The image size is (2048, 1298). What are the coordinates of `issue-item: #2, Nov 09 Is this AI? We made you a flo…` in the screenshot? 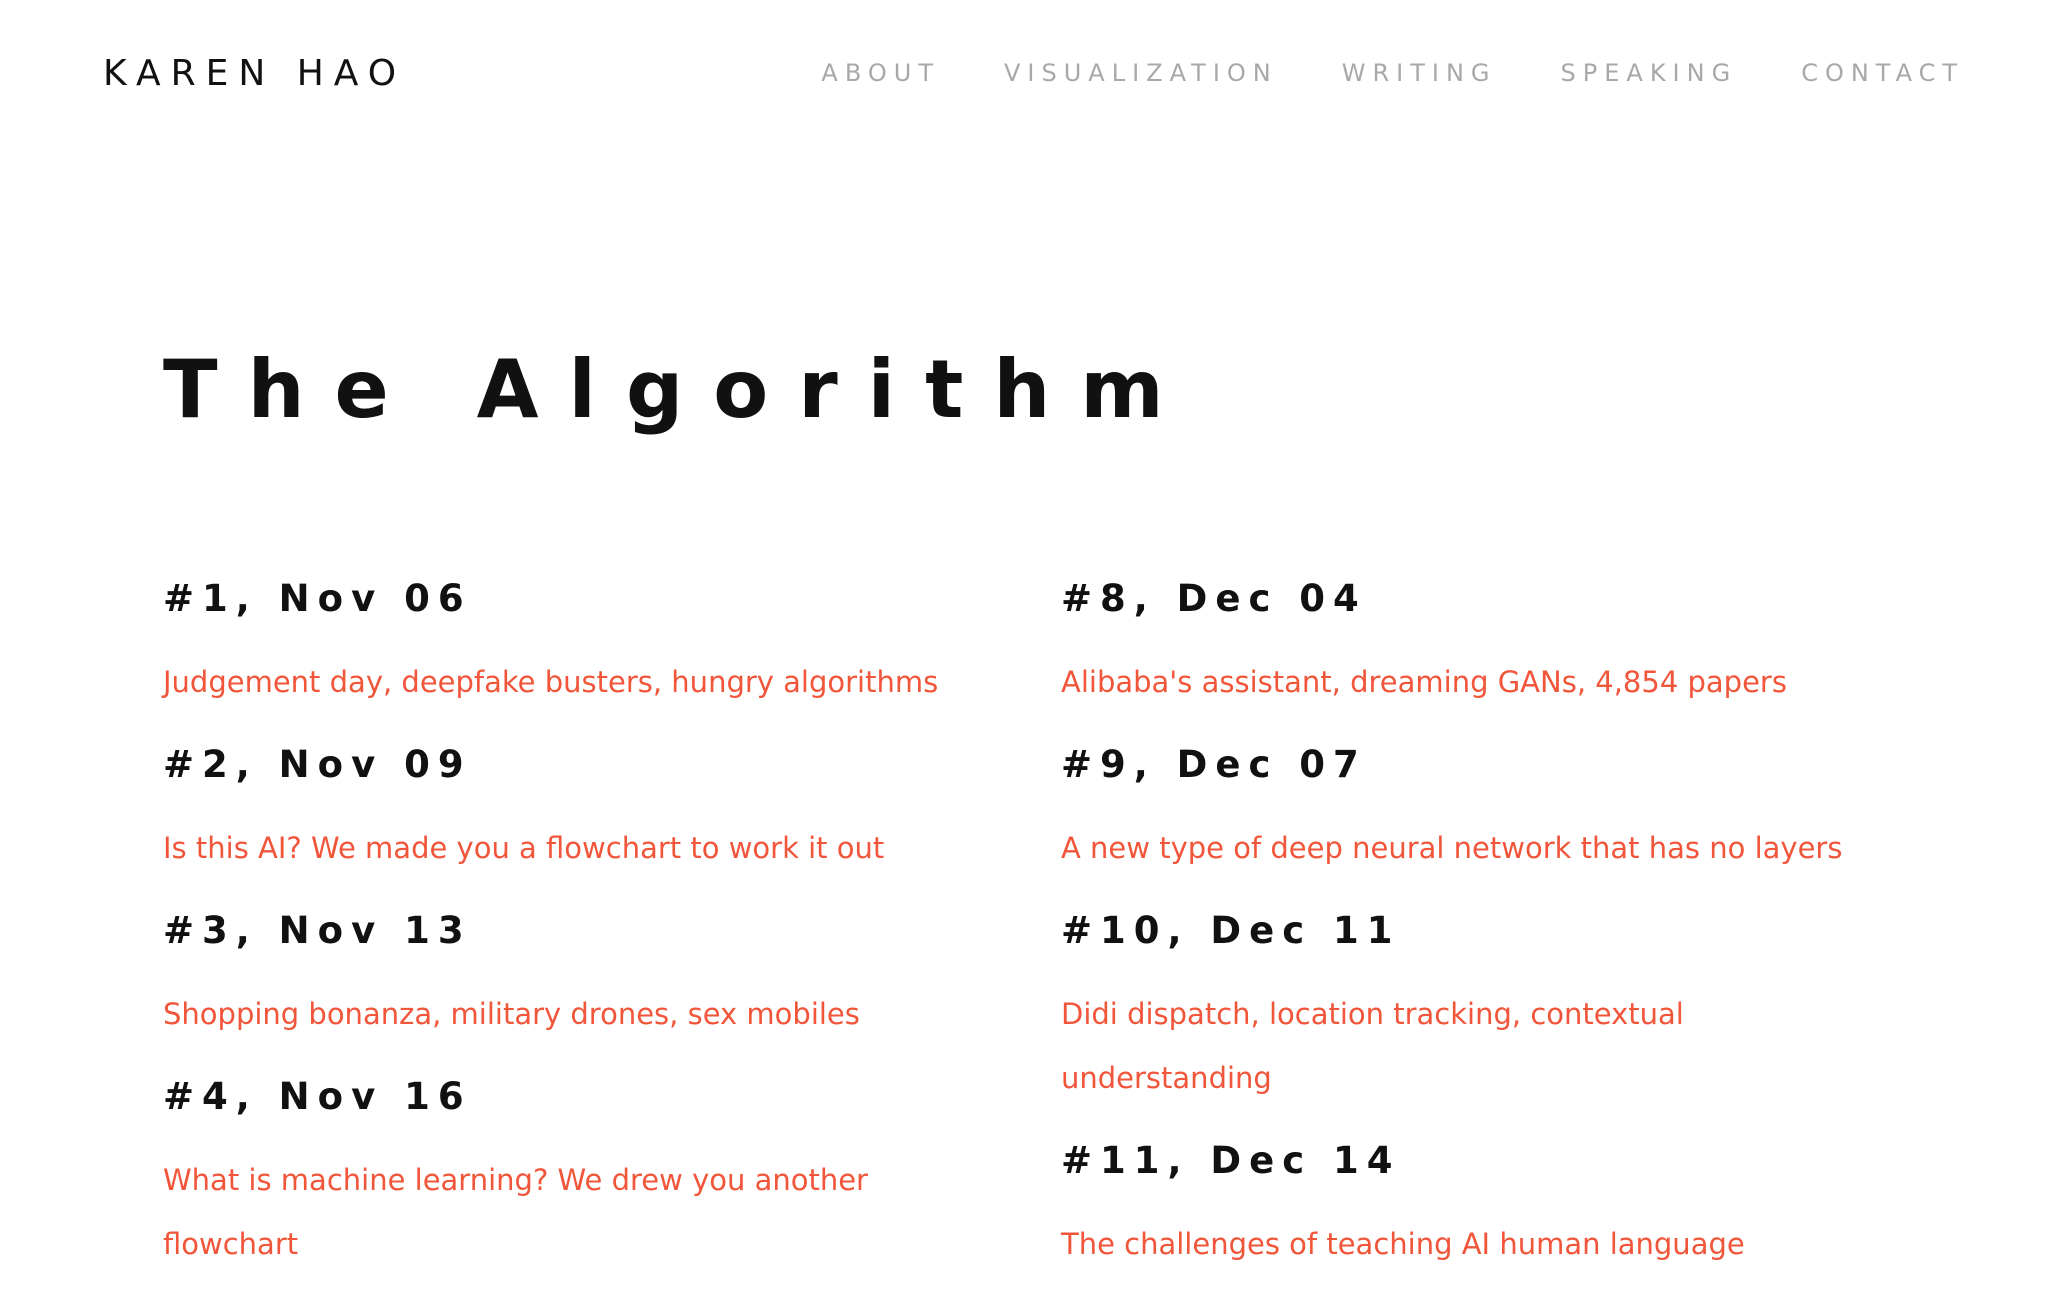 It's located at (573, 808).